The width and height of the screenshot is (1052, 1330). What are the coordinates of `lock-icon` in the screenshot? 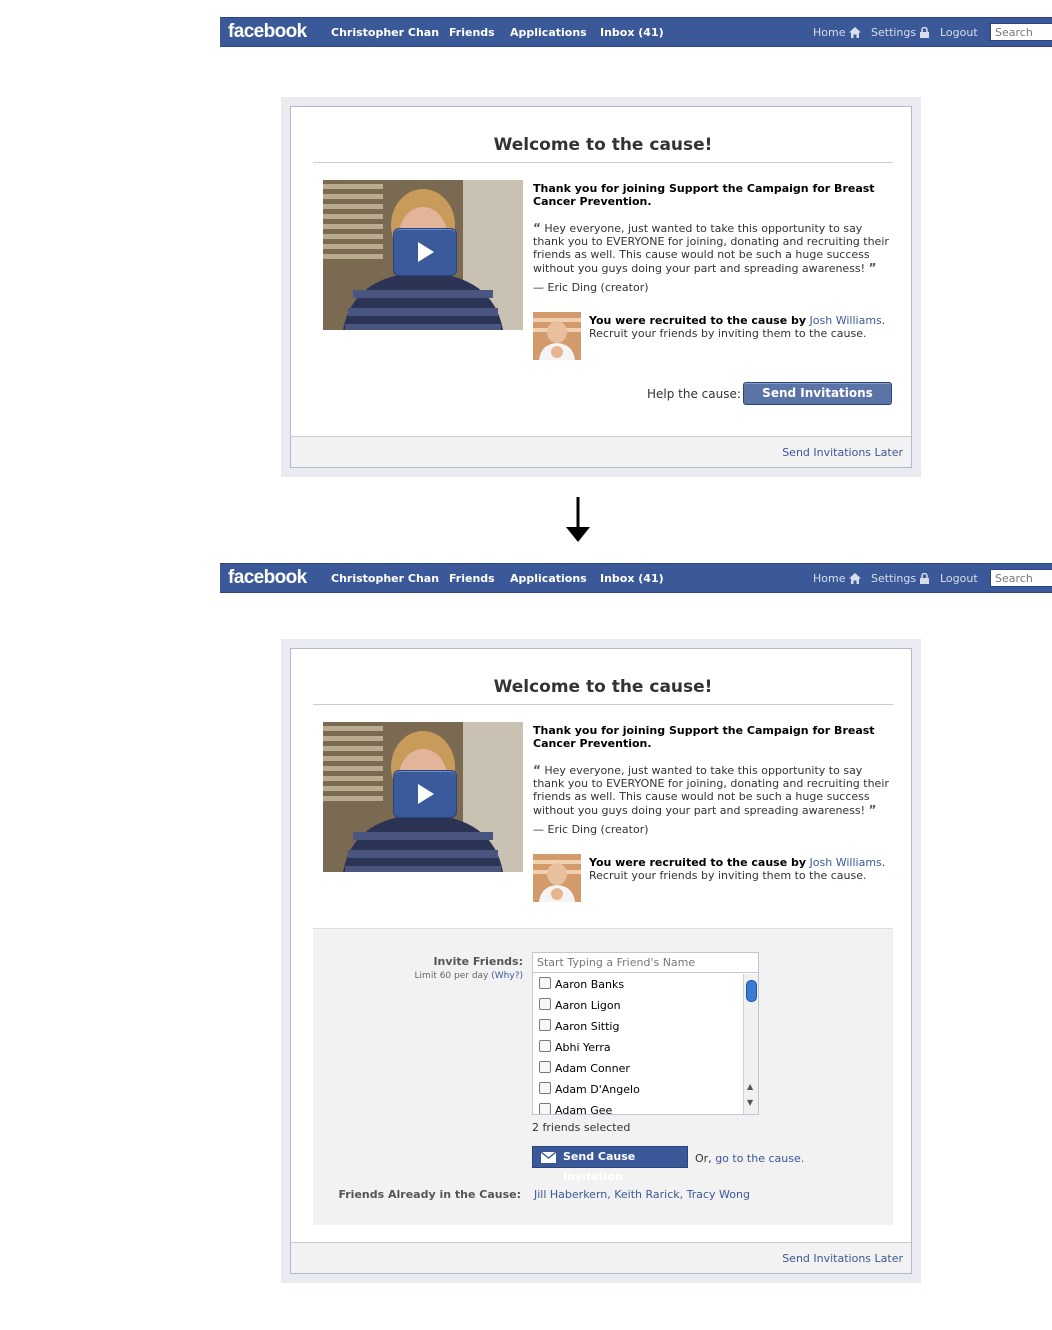 It's located at (925, 32).